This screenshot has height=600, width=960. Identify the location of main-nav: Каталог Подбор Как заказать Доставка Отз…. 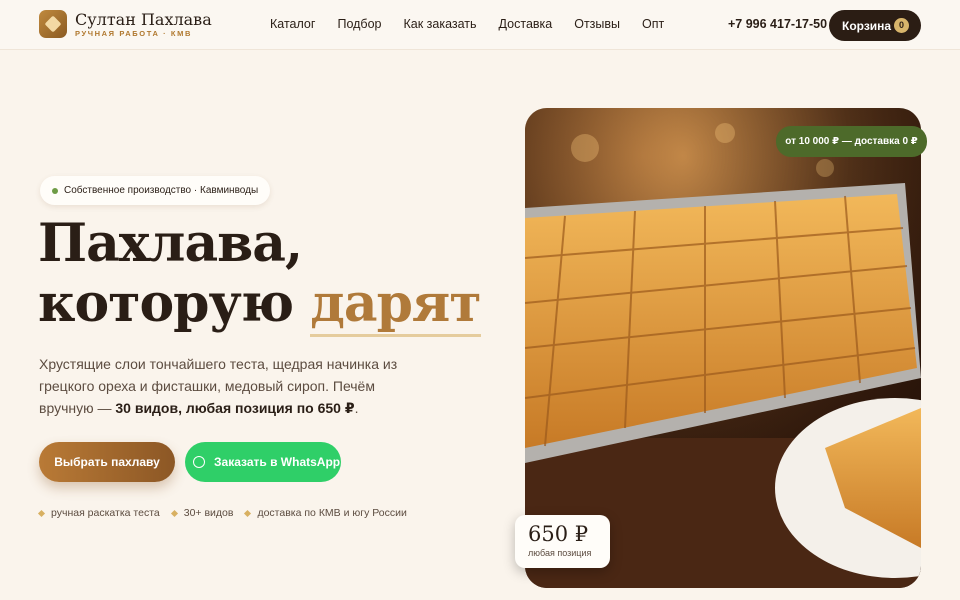
(478, 24).